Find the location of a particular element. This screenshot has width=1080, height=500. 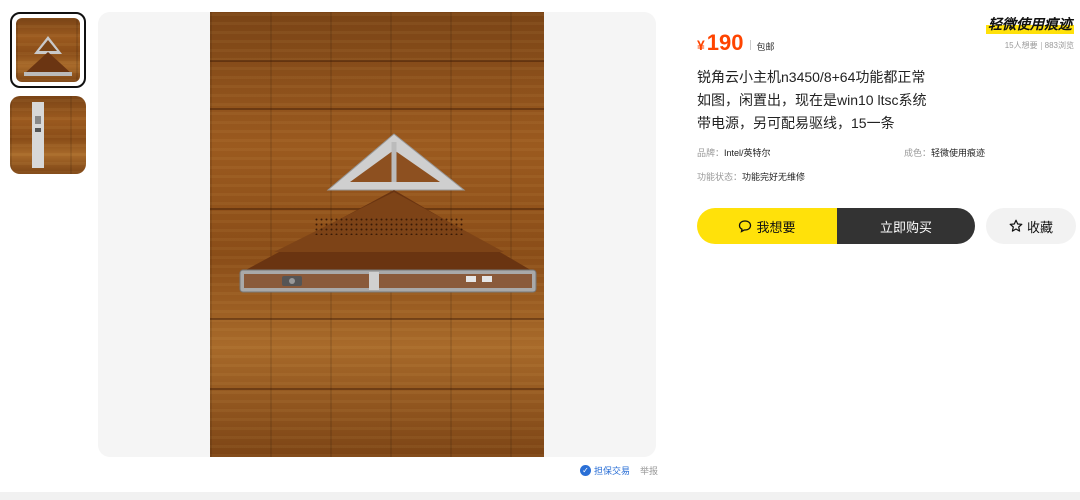

stats-divider is located at coordinates (1041, 45).